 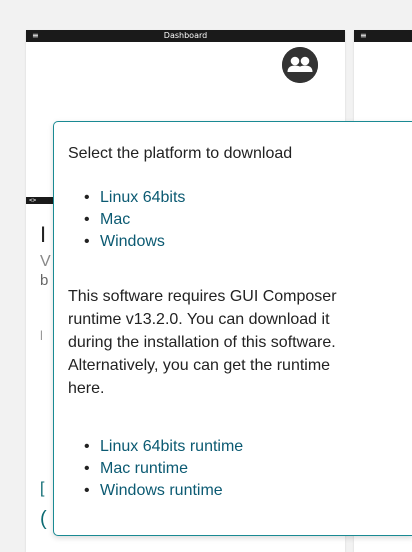 I want to click on platform-list: • Linux 64bits • Mac • Windows, so click(x=134, y=220).